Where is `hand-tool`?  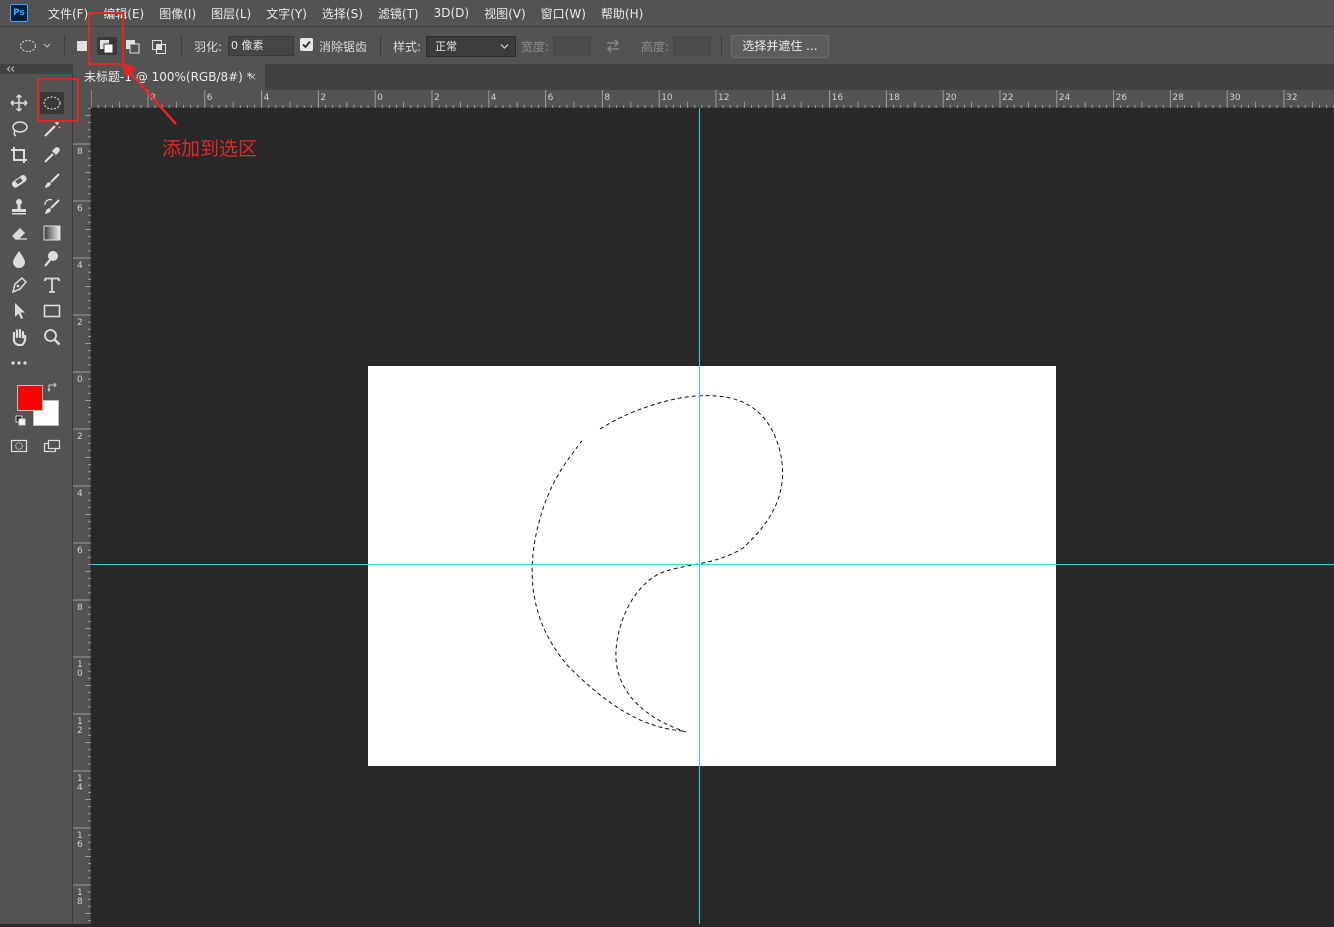 hand-tool is located at coordinates (19, 337).